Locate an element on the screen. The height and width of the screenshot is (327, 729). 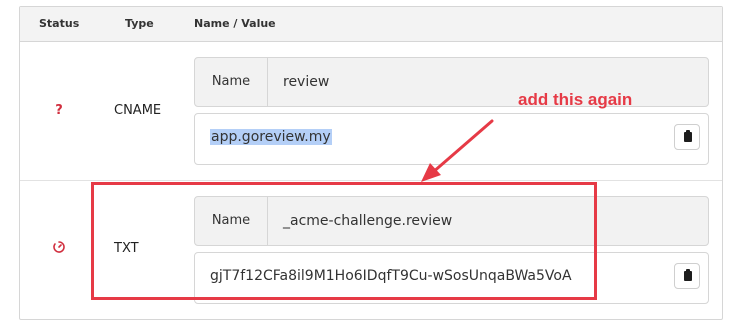
header-type: Type is located at coordinates (139, 23).